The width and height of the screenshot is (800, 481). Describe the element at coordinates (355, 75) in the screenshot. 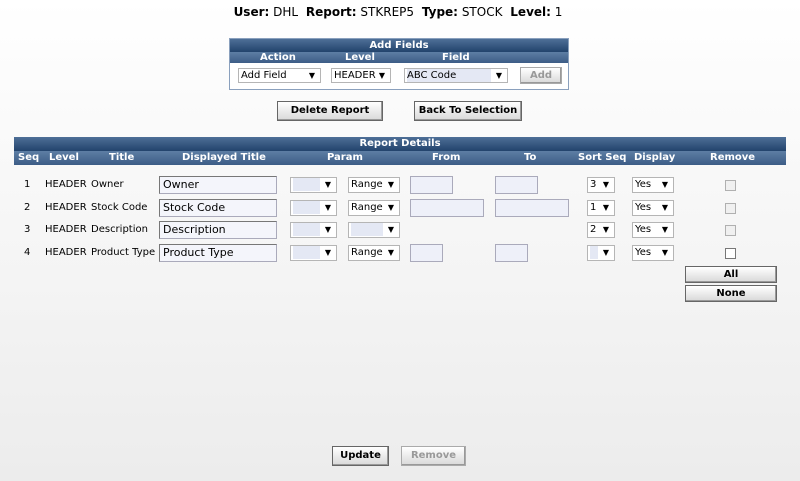

I see `level-select-value: HEADER` at that location.